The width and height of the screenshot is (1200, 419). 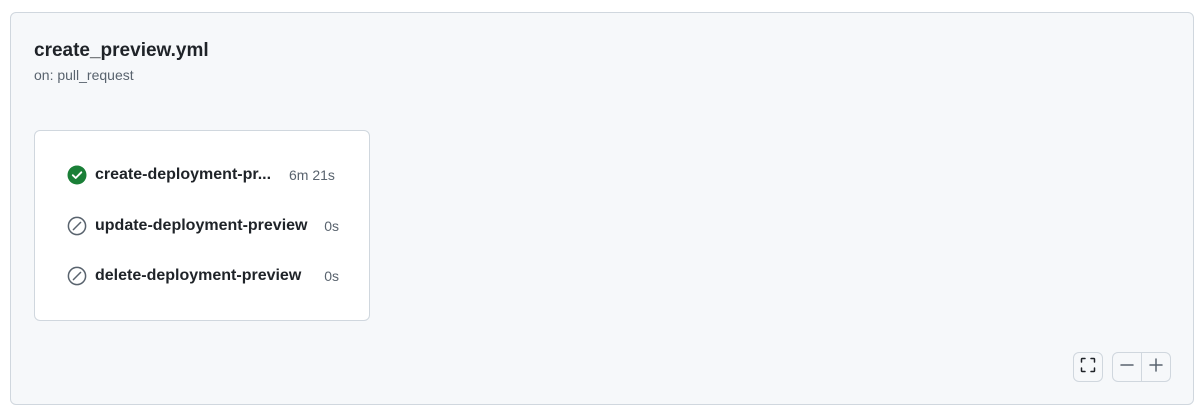 I want to click on plus-icon, so click(x=1156, y=367).